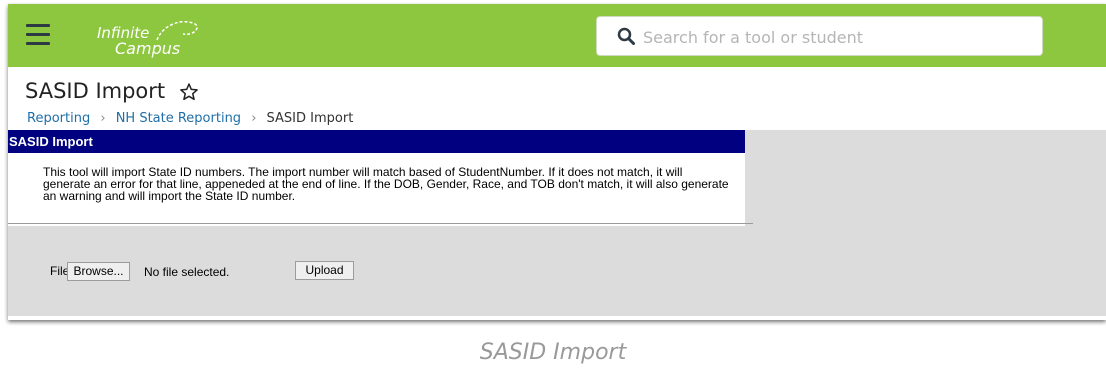  I want to click on search-box, so click(819, 36).